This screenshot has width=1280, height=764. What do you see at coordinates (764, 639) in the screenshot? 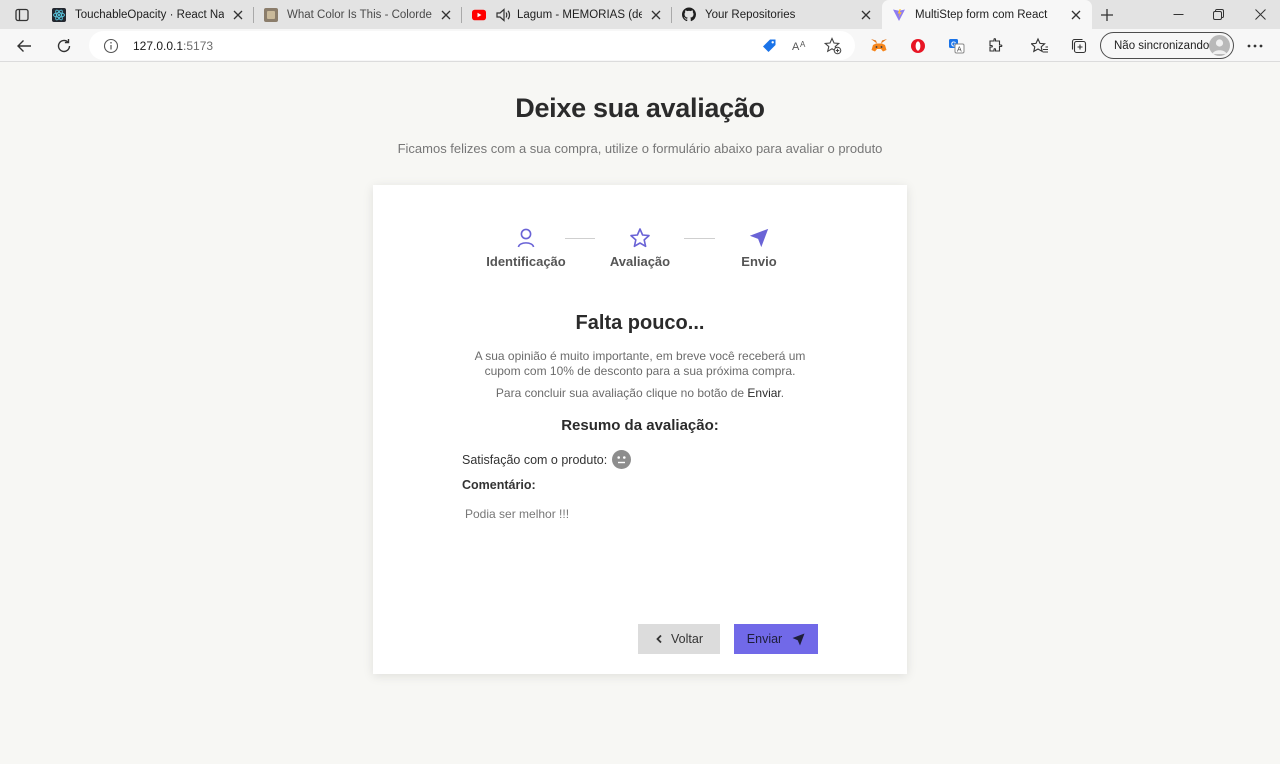
I see `submit-button-label: Enviar` at bounding box center [764, 639].